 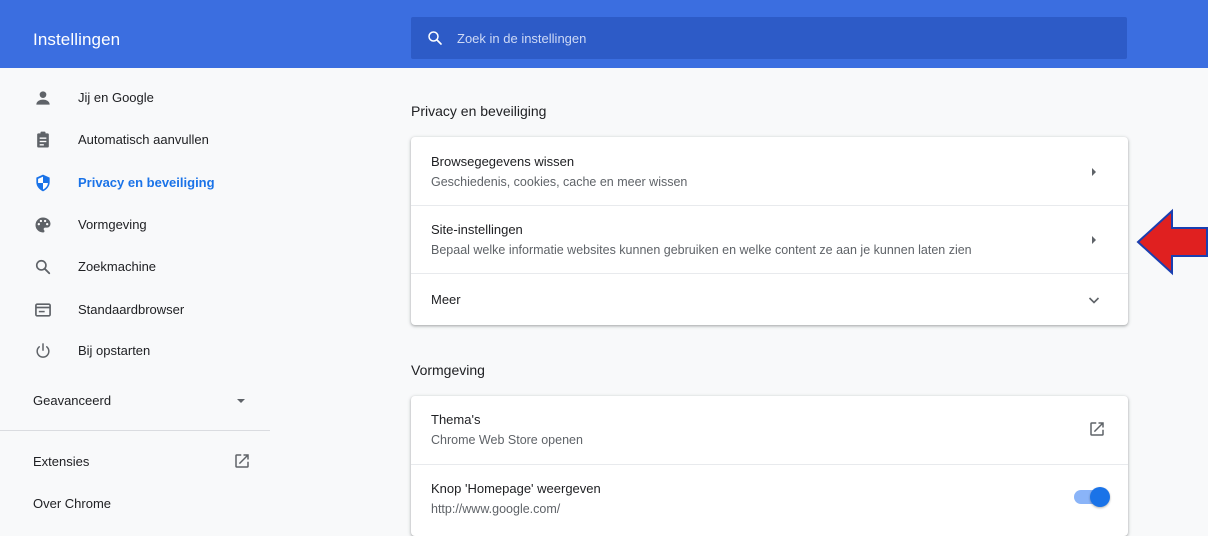 I want to click on search-input, so click(x=777, y=38).